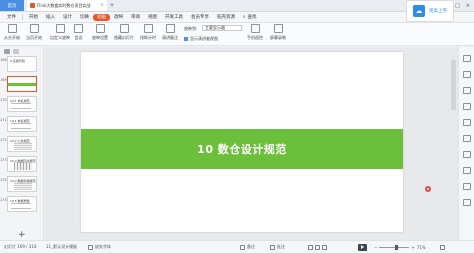 This screenshot has height=253, width=474. Describe the element at coordinates (201, 39) in the screenshot. I see `presenter-view-checkbox: 显示演讲者视图` at that location.